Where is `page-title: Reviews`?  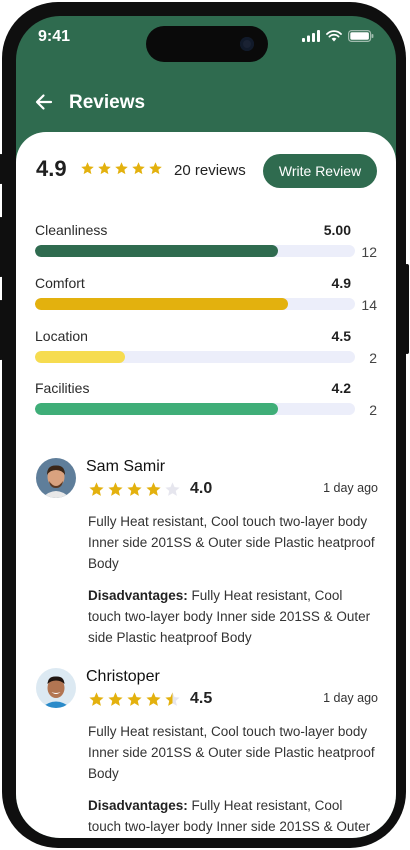 page-title: Reviews is located at coordinates (107, 102).